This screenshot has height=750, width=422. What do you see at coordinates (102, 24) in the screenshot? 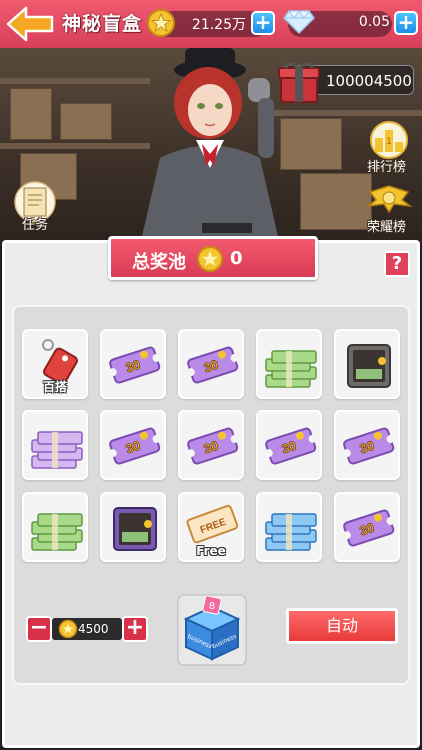
I see `page-title: 神秘盲盒` at bounding box center [102, 24].